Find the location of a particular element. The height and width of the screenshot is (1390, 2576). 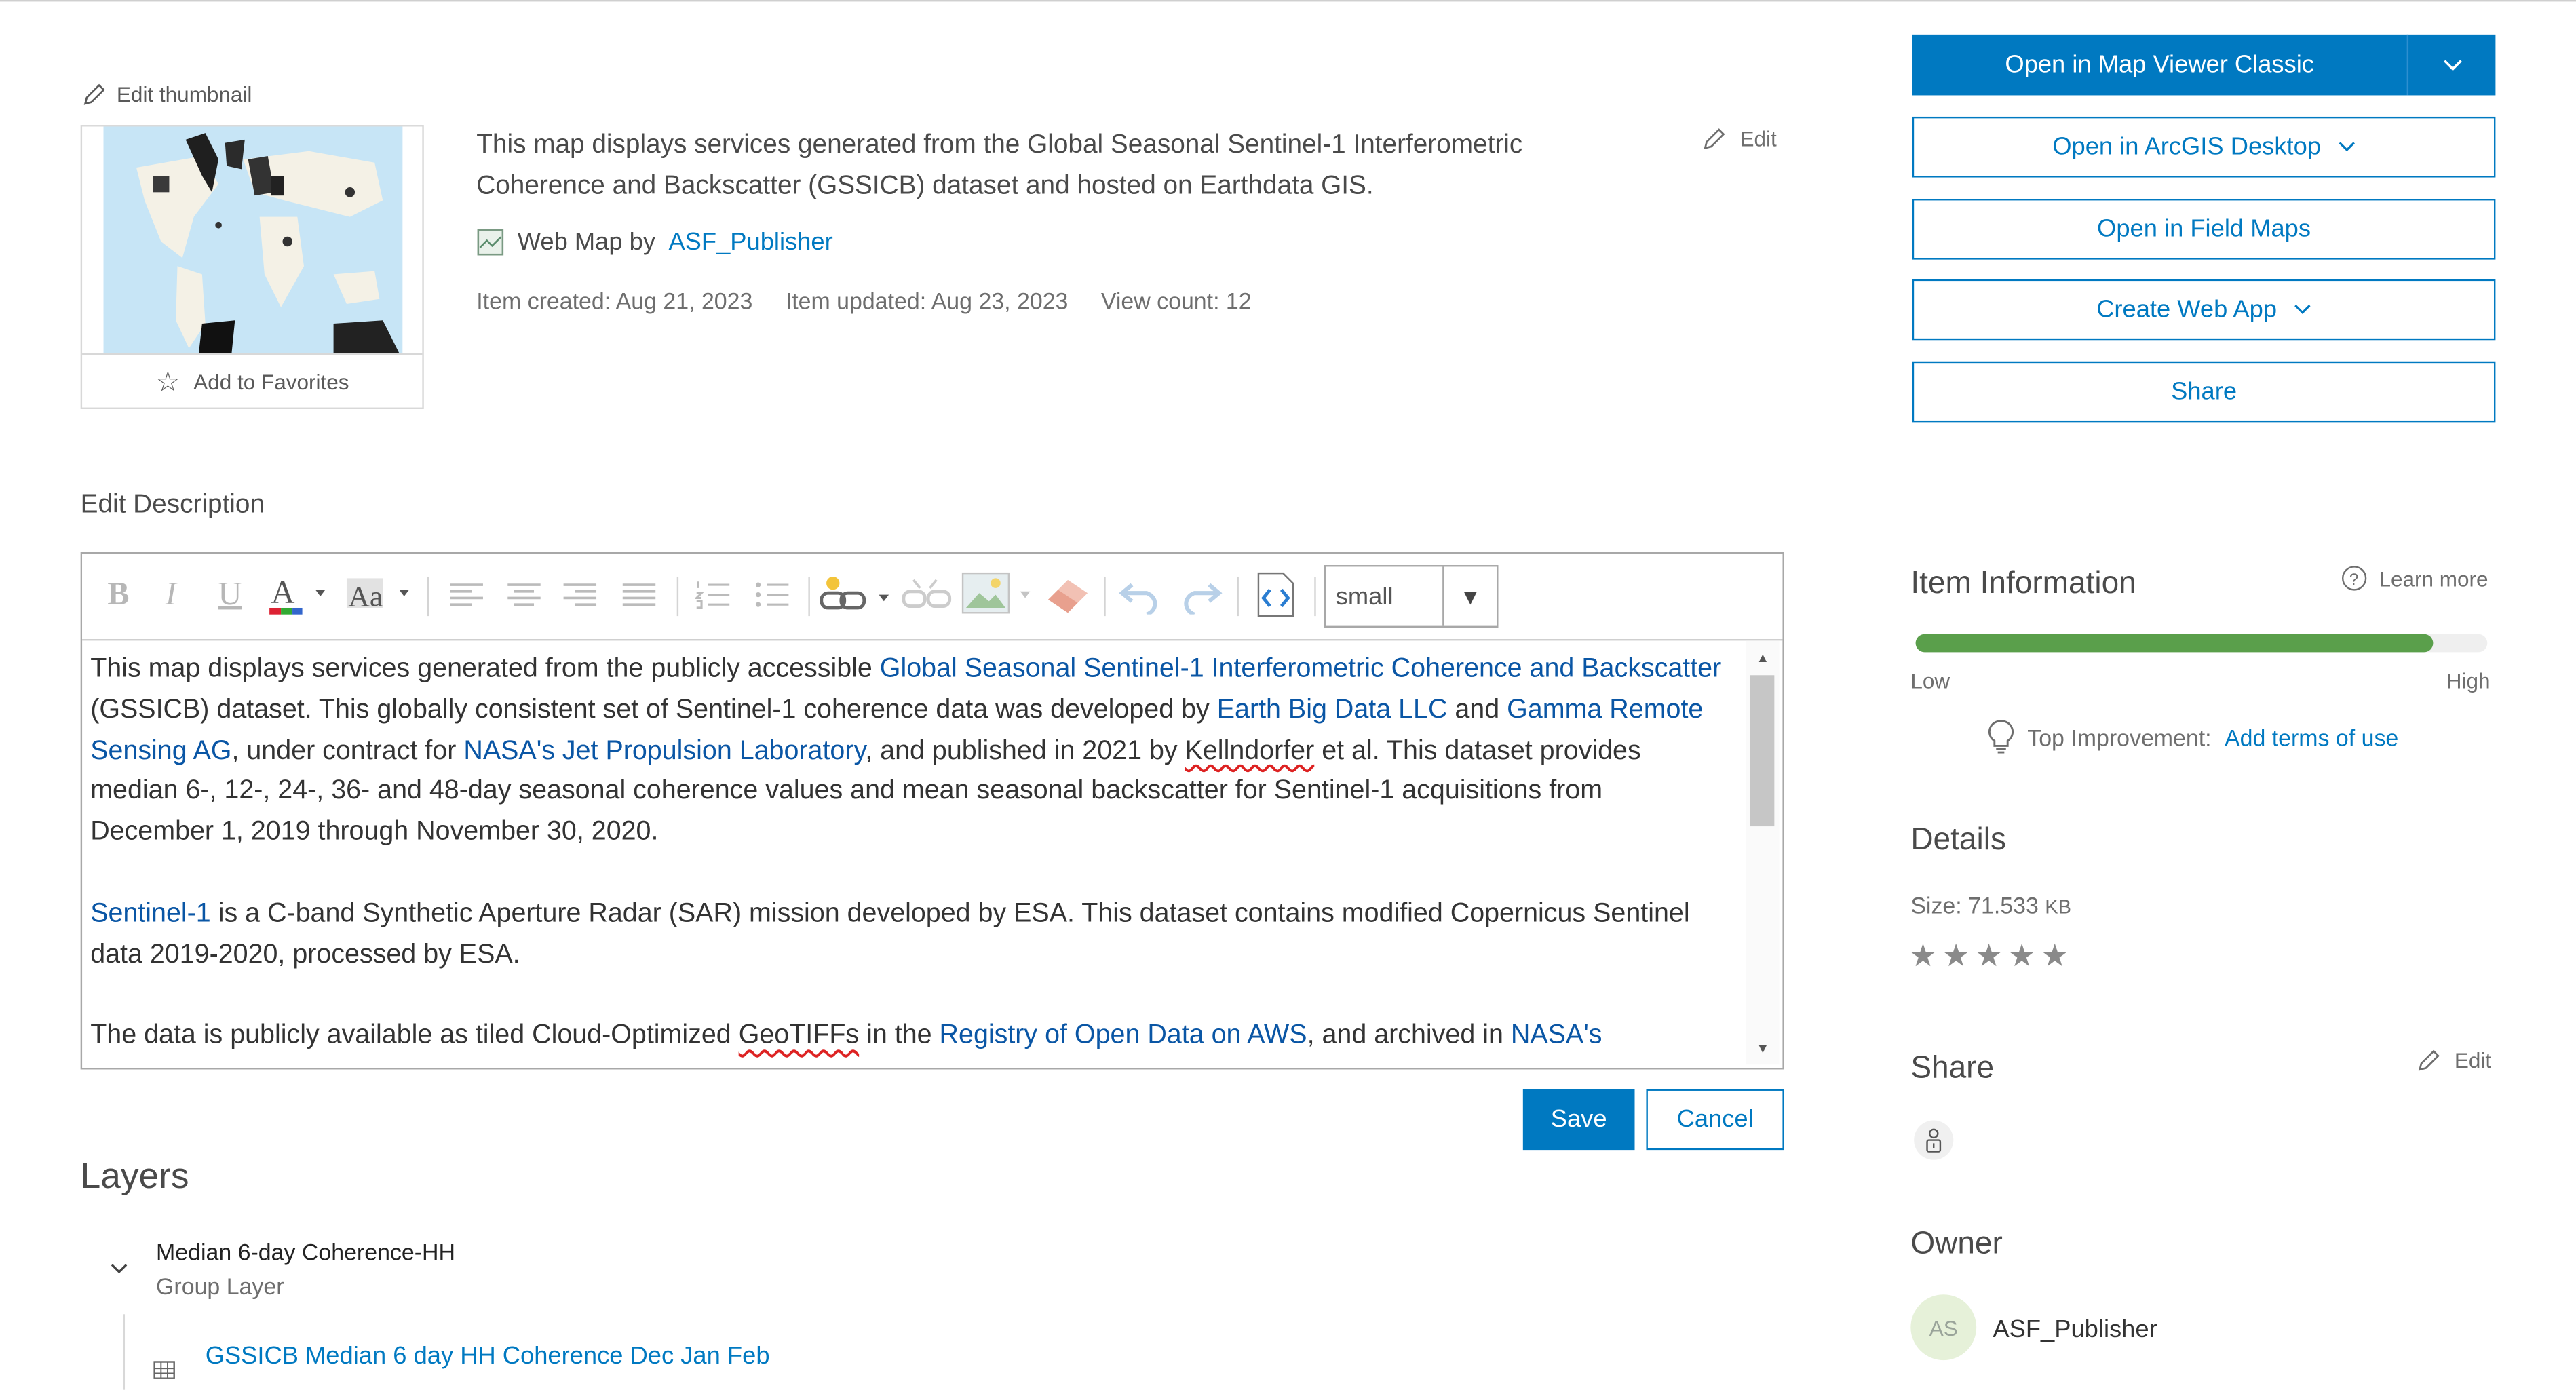

justify-button is located at coordinates (639, 594).